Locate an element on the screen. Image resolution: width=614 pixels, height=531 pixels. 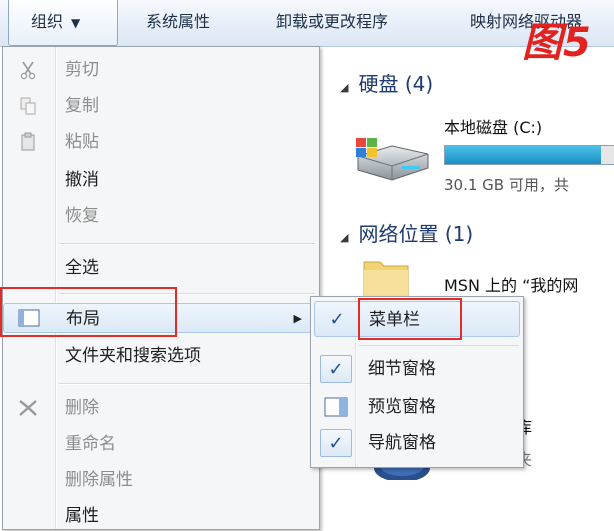
network-section-title: 网络位置 (1) is located at coordinates (416, 234).